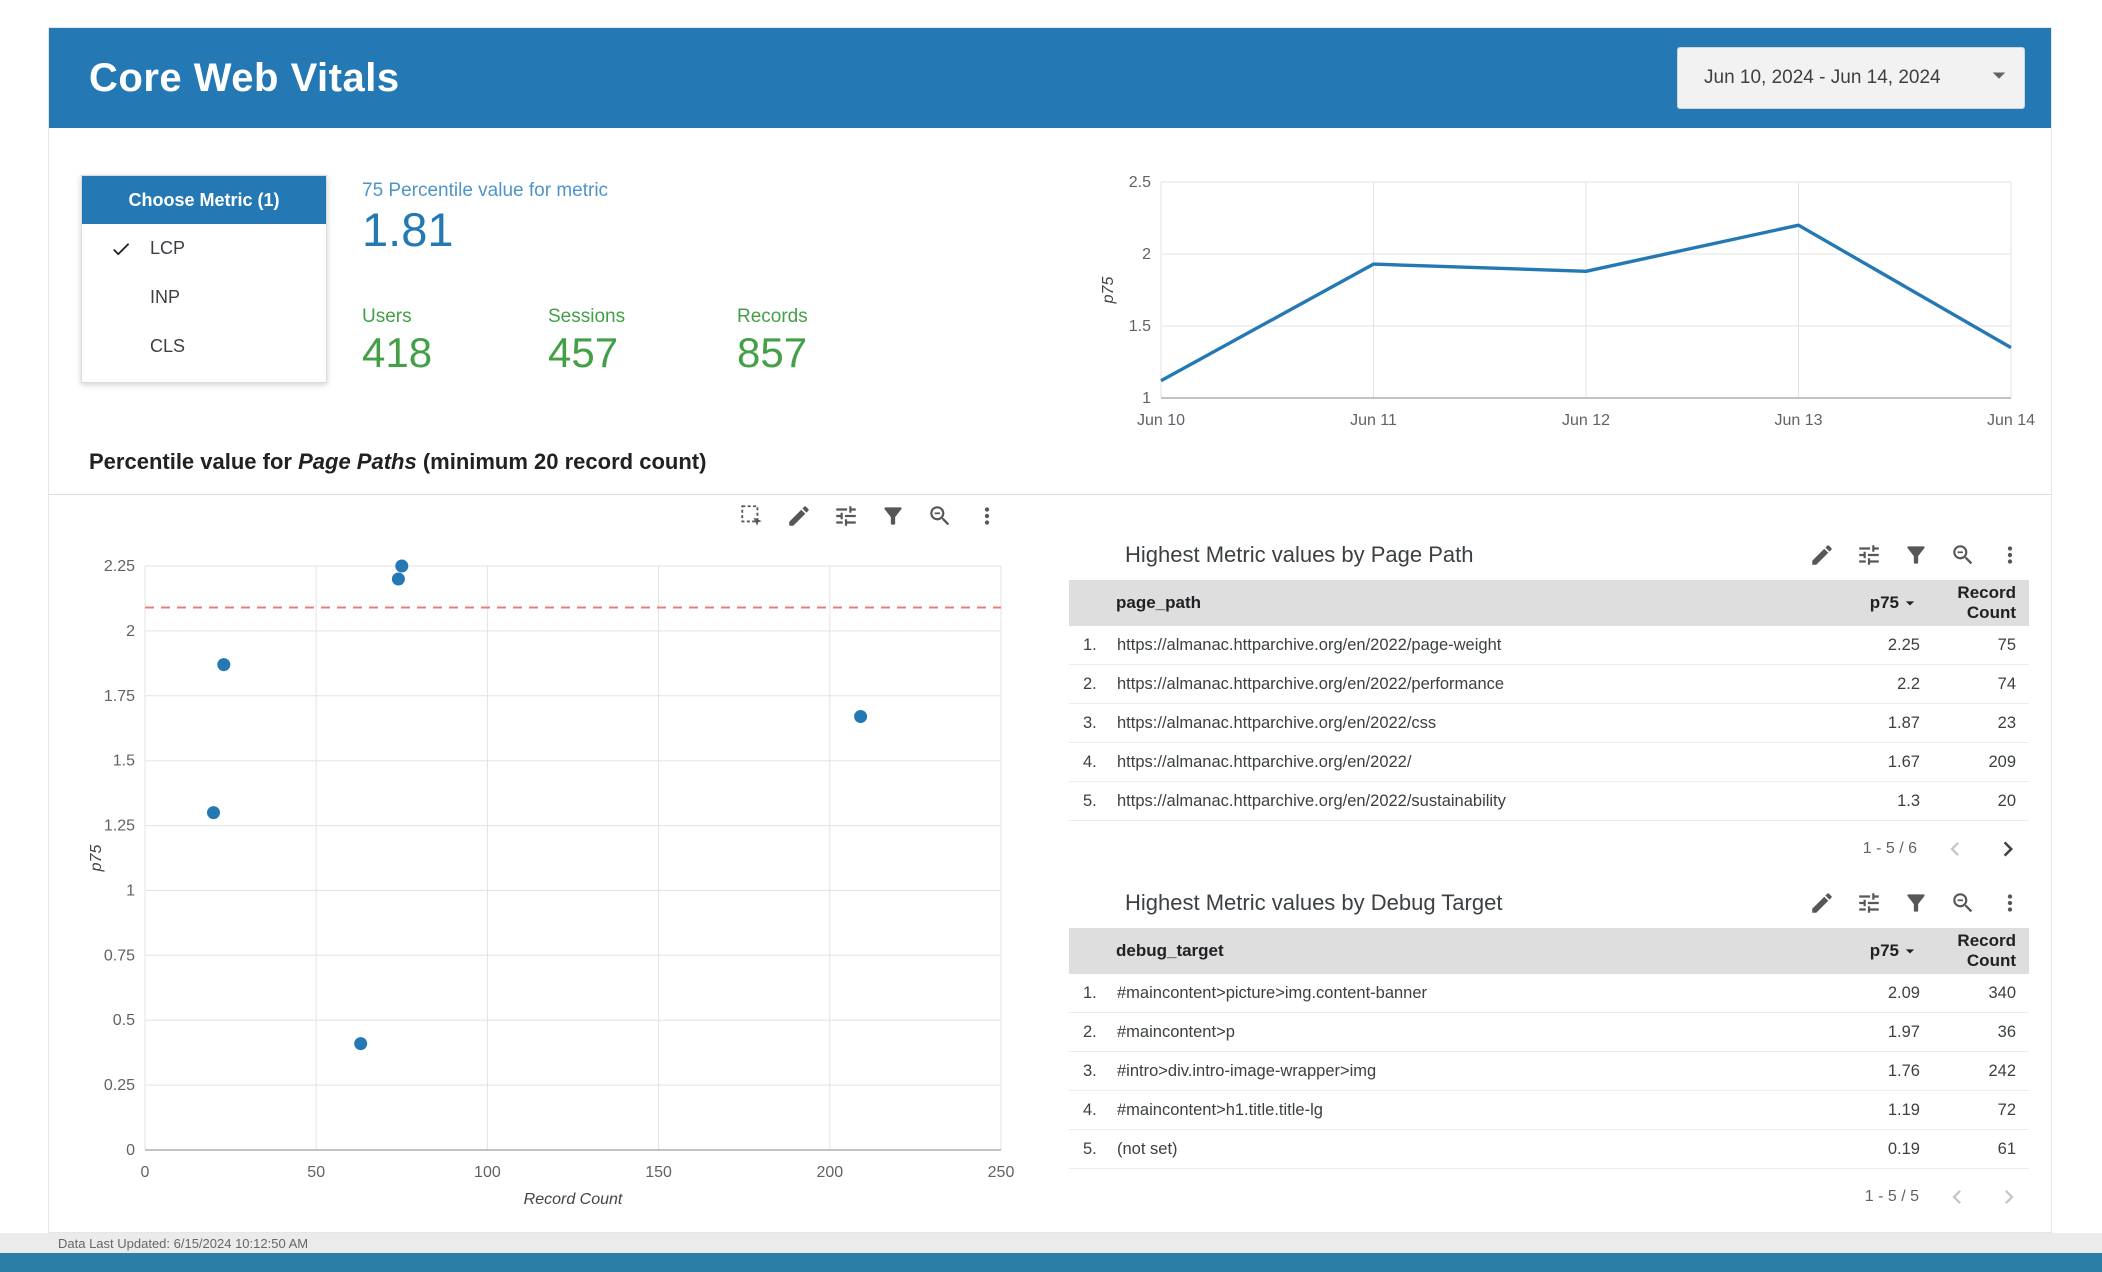  What do you see at coordinates (119, 566) in the screenshot?
I see `svg-text: 2.25` at bounding box center [119, 566].